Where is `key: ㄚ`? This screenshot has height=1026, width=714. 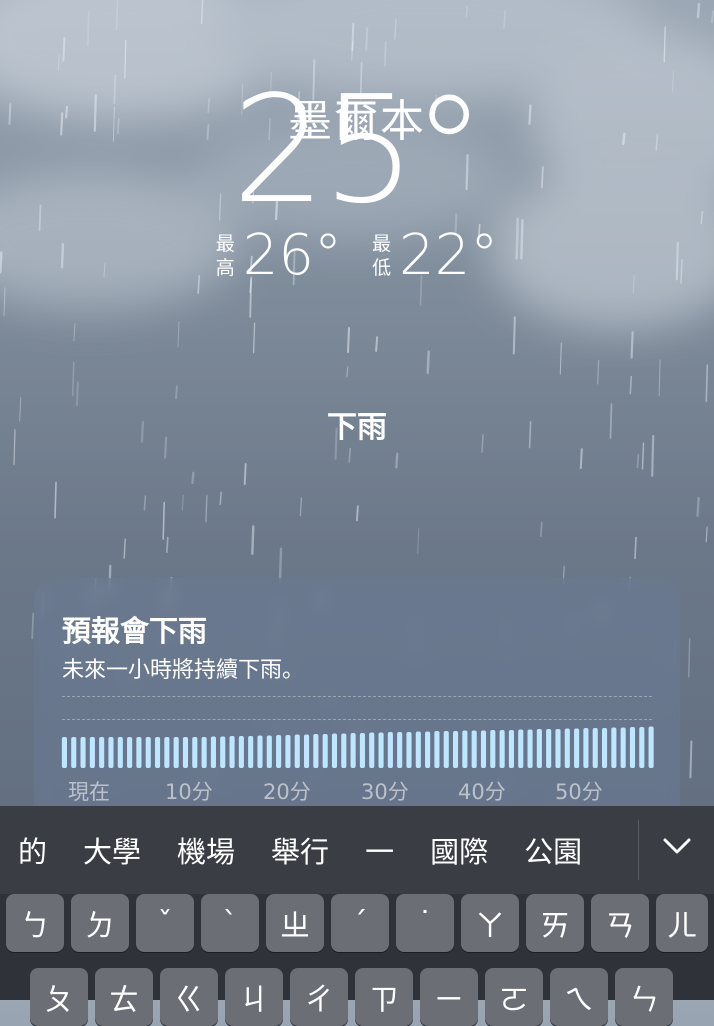 key: ㄚ is located at coordinates (490, 923).